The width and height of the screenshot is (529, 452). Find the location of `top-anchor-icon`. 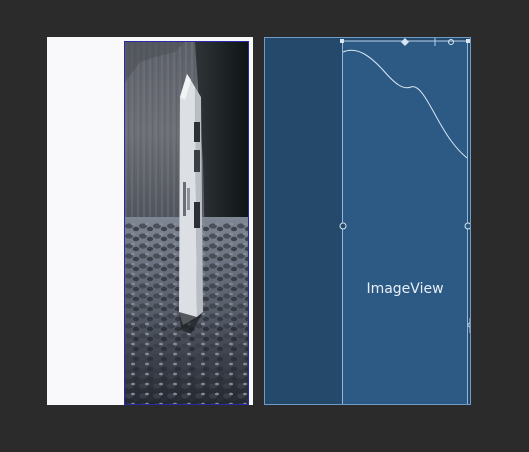

top-anchor-icon is located at coordinates (451, 42).